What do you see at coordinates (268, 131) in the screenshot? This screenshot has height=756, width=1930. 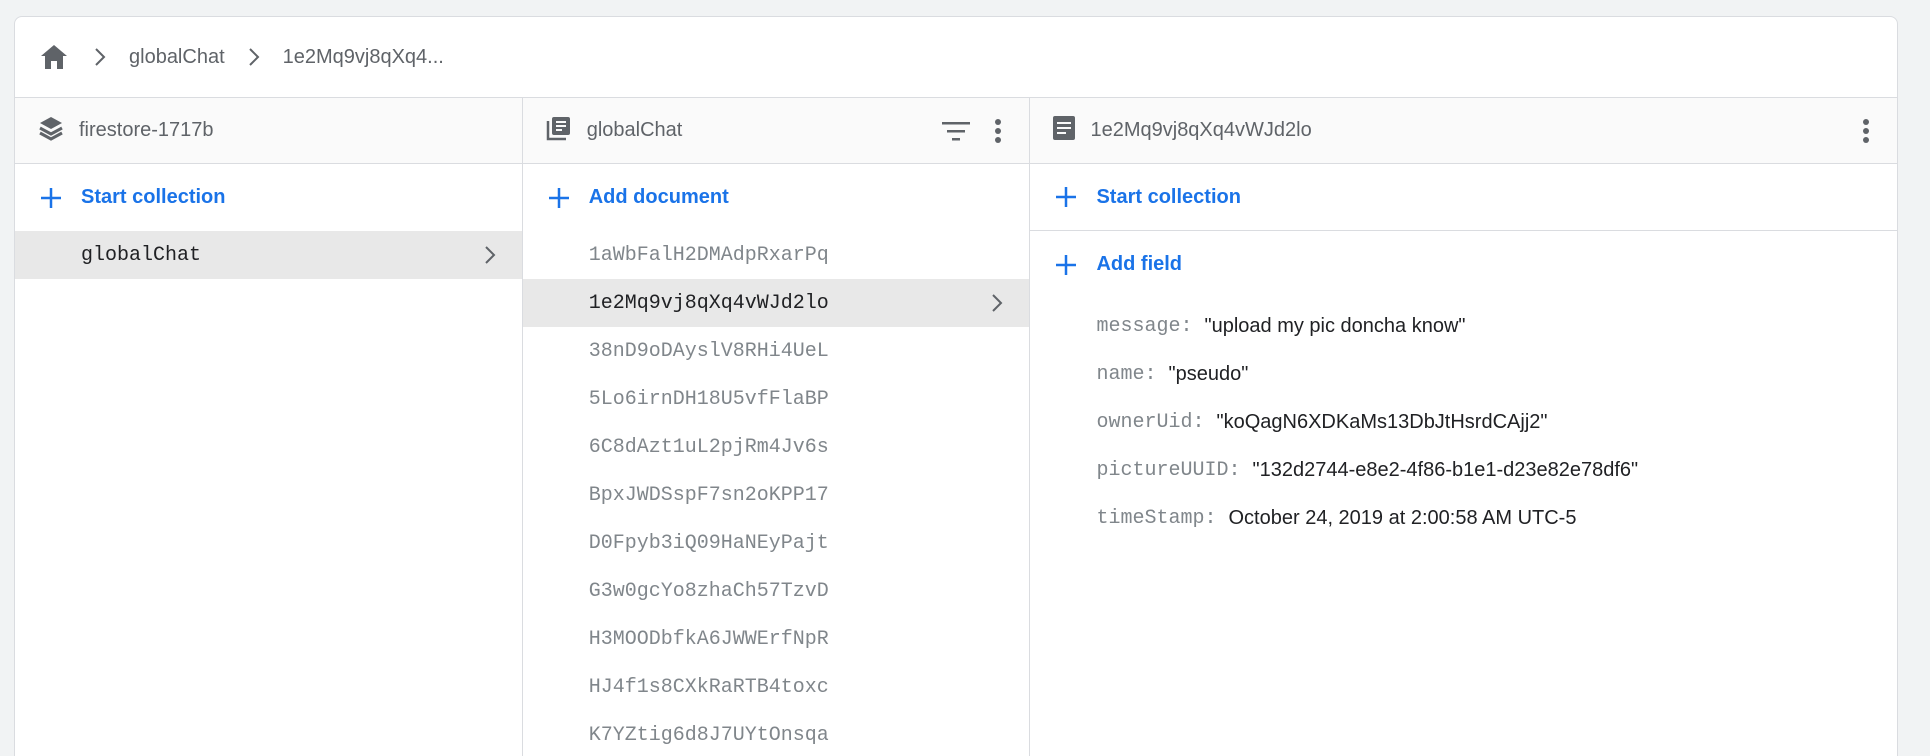 I see `root-panel-header: firestore-1717b` at bounding box center [268, 131].